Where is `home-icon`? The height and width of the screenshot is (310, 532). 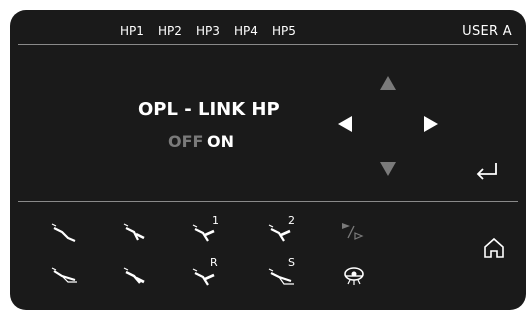
home-icon is located at coordinates (494, 250).